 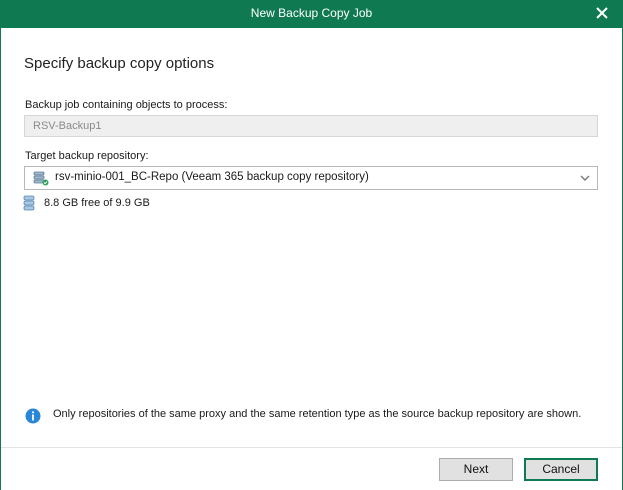 I want to click on button-bar: Next Cancel, so click(x=311, y=468).